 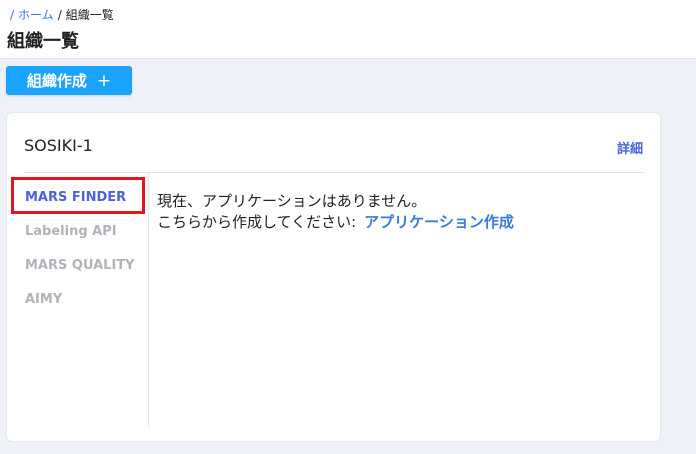 I want to click on create-organization-label: 組織作成, so click(x=56, y=81).